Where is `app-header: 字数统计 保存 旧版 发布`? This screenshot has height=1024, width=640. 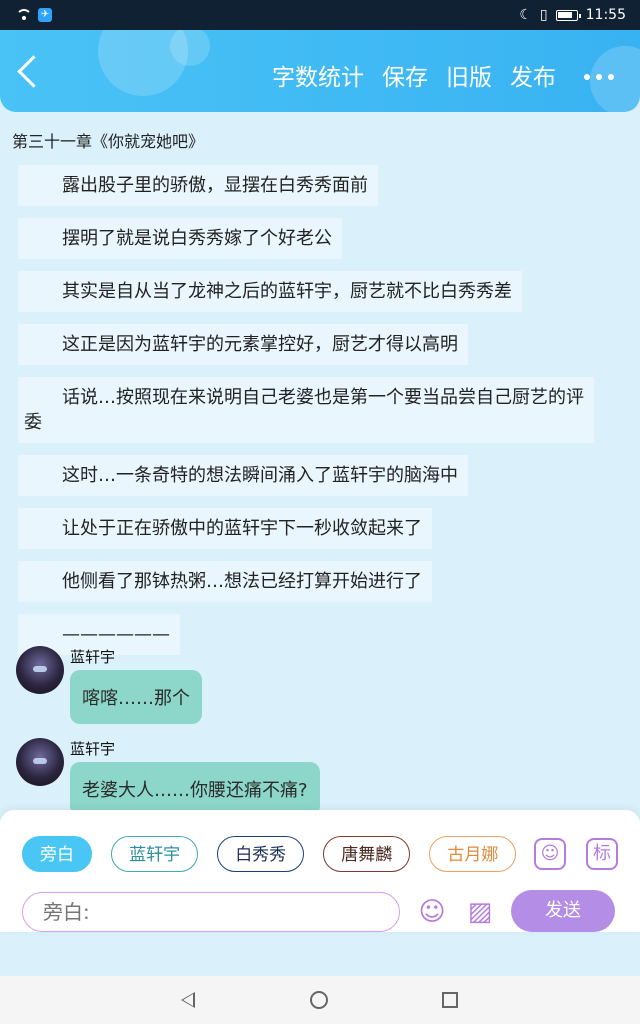
app-header: 字数统计 保存 旧版 发布 is located at coordinates (320, 71).